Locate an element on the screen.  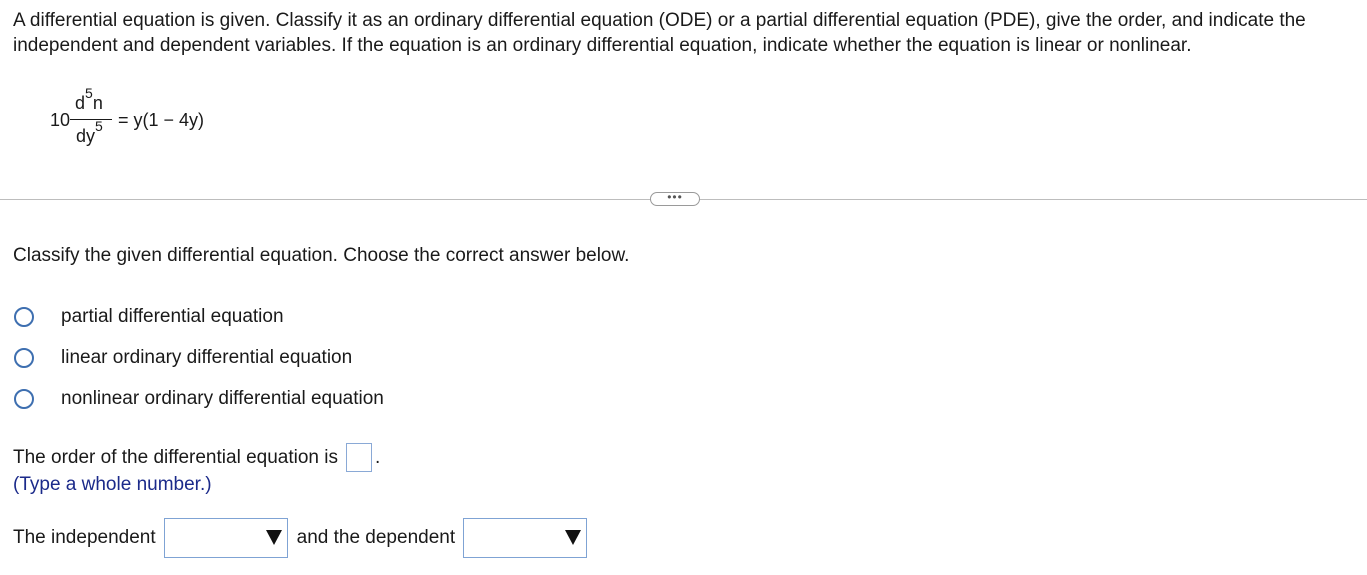
numerator-var: n is located at coordinates (97, 103).